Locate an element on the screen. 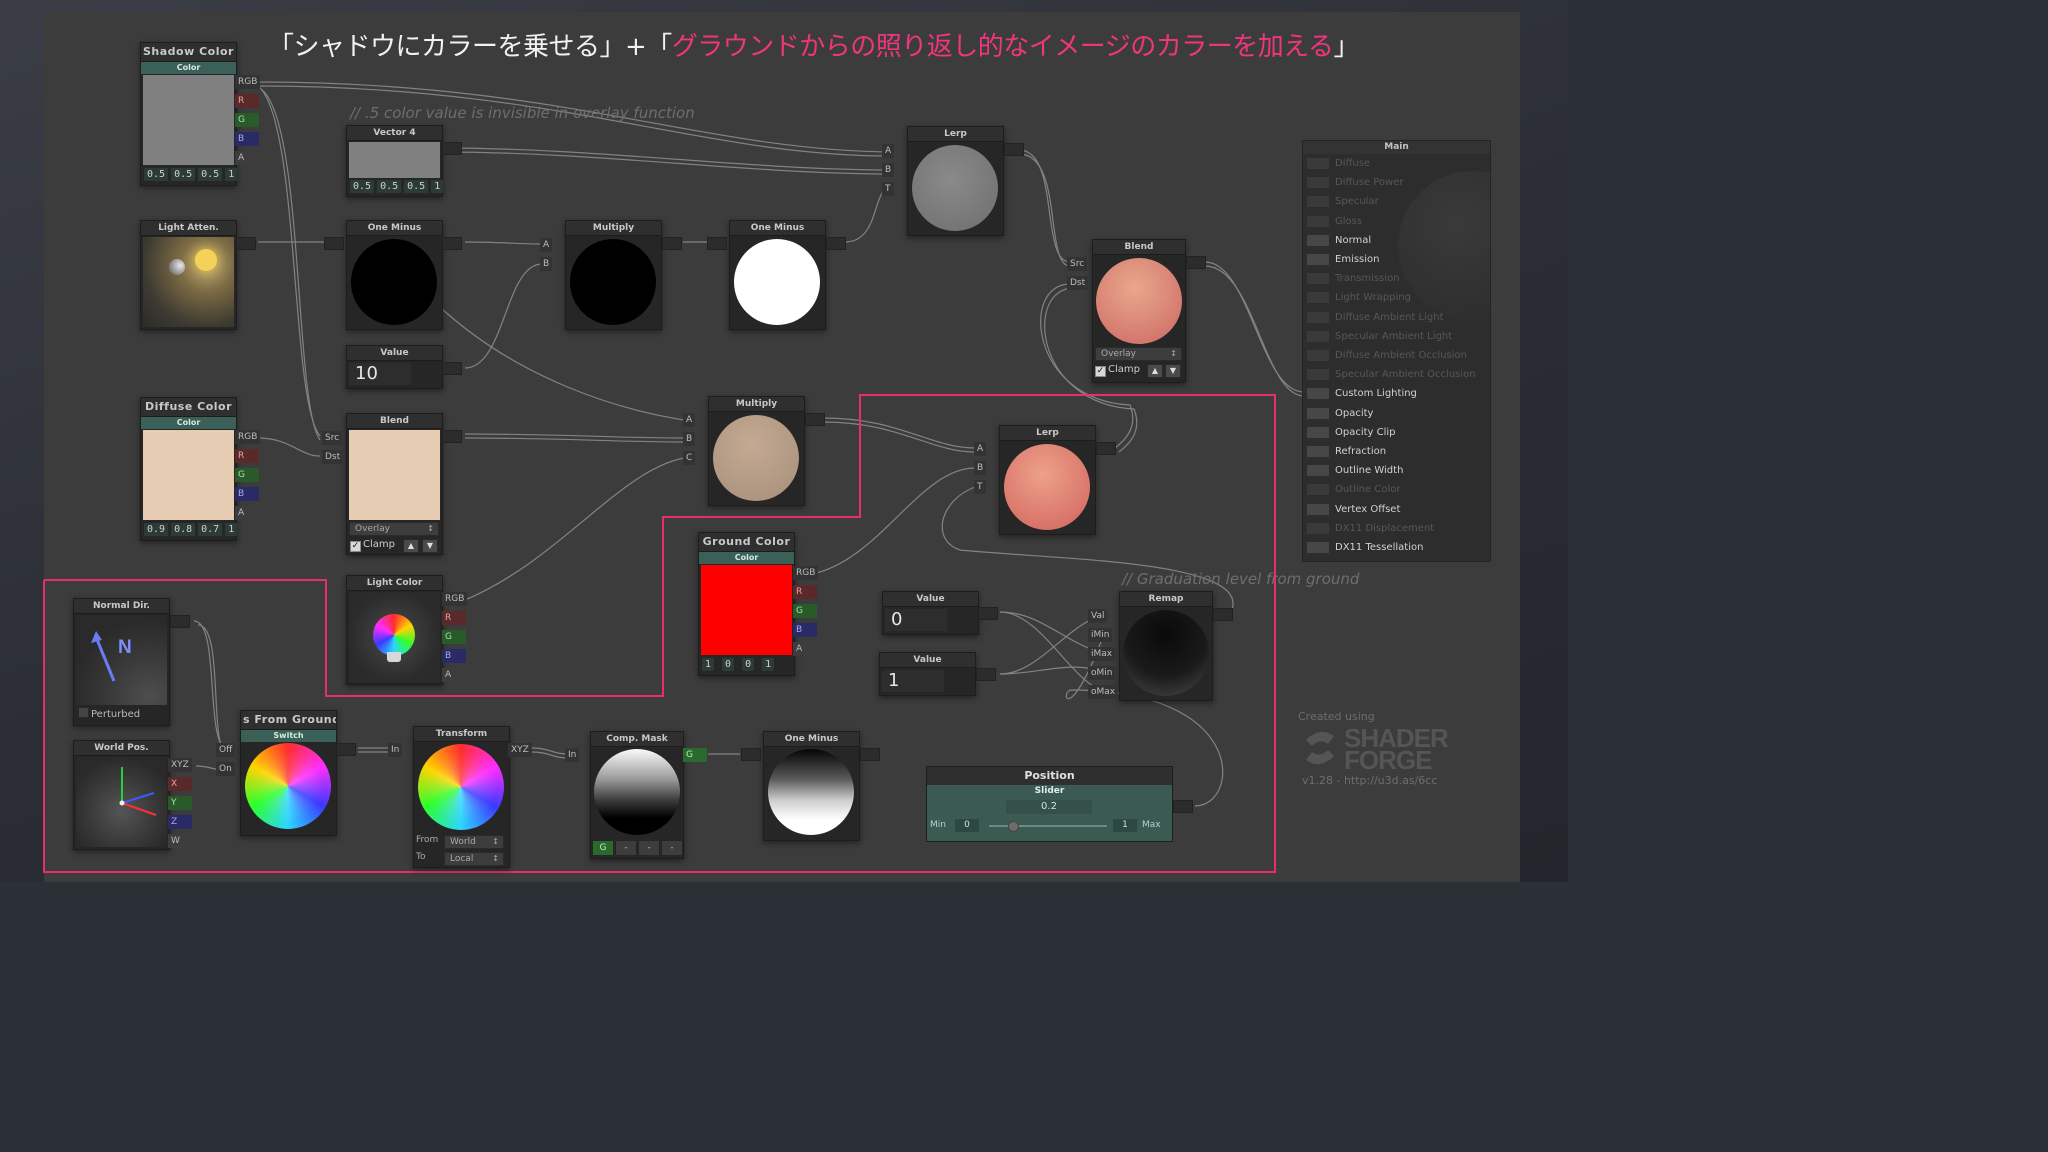  value-node-0: Value 0 is located at coordinates (930, 613).